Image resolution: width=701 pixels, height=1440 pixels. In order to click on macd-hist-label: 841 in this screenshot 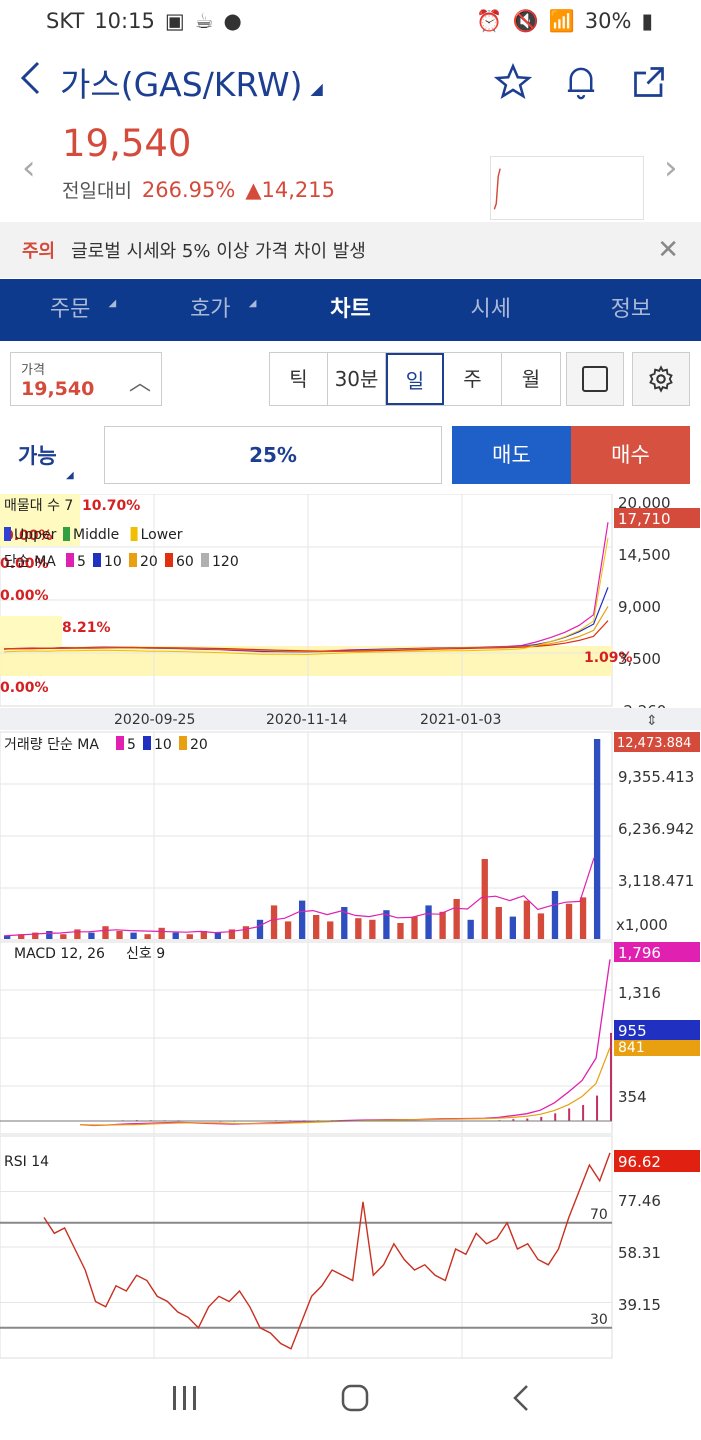, I will do `click(631, 1048)`.